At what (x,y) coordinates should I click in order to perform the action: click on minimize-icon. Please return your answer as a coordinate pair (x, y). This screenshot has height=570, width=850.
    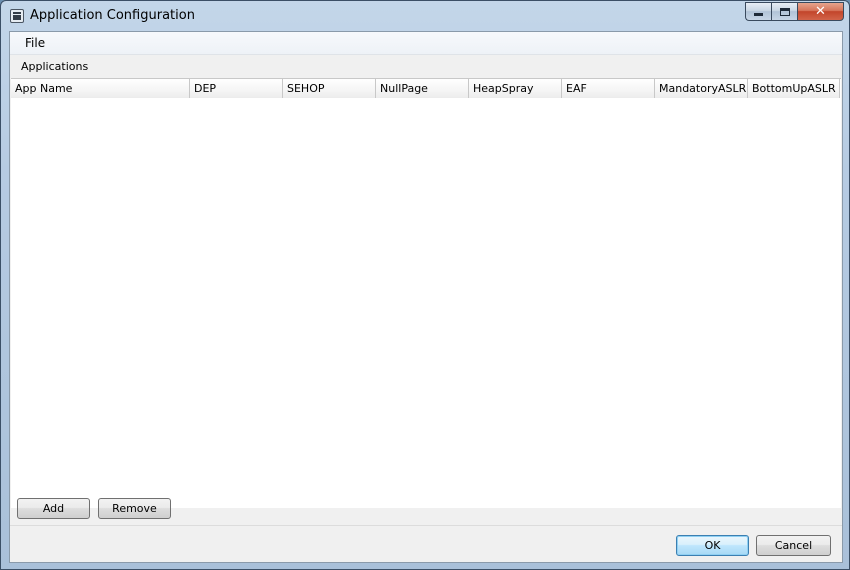
    Looking at the image, I should click on (758, 14).